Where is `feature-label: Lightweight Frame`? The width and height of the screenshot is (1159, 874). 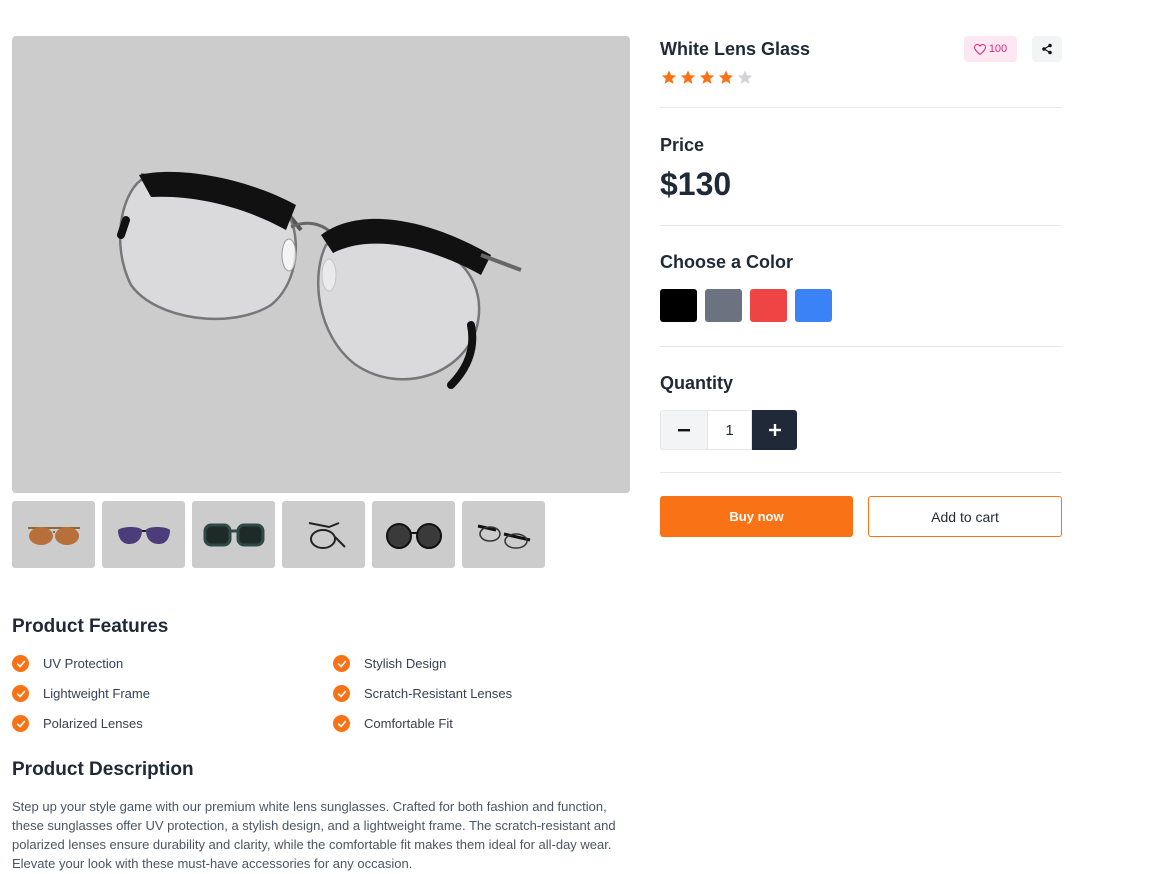 feature-label: Lightweight Frame is located at coordinates (96, 693).